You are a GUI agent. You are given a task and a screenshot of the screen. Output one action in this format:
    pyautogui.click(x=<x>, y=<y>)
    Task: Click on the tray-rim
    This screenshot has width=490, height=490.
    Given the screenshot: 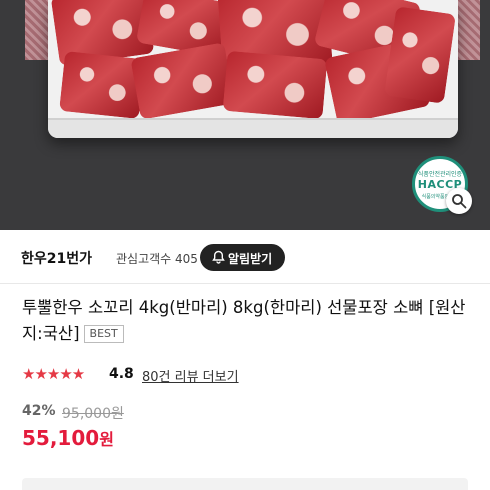 What is the action you would take?
    pyautogui.click(x=253, y=128)
    